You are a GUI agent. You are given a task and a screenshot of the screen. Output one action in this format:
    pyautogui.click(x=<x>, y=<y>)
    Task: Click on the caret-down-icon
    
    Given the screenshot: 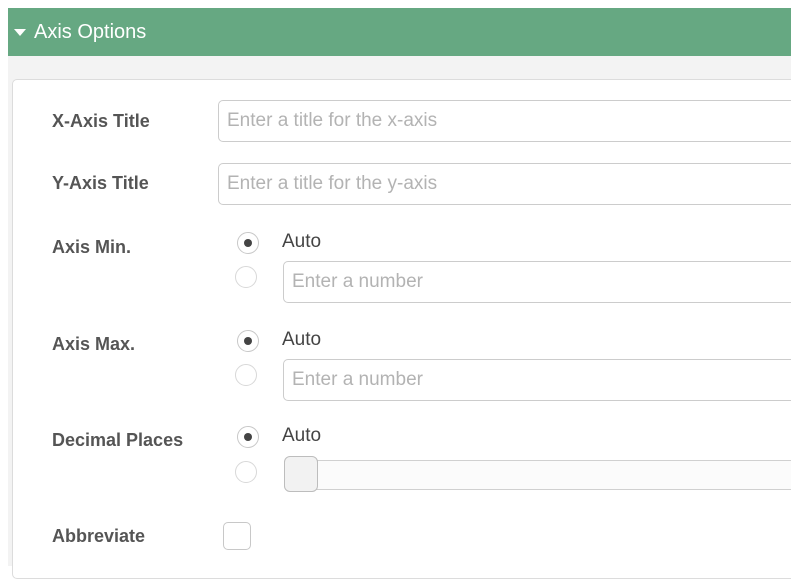 What is the action you would take?
    pyautogui.click(x=20, y=32)
    